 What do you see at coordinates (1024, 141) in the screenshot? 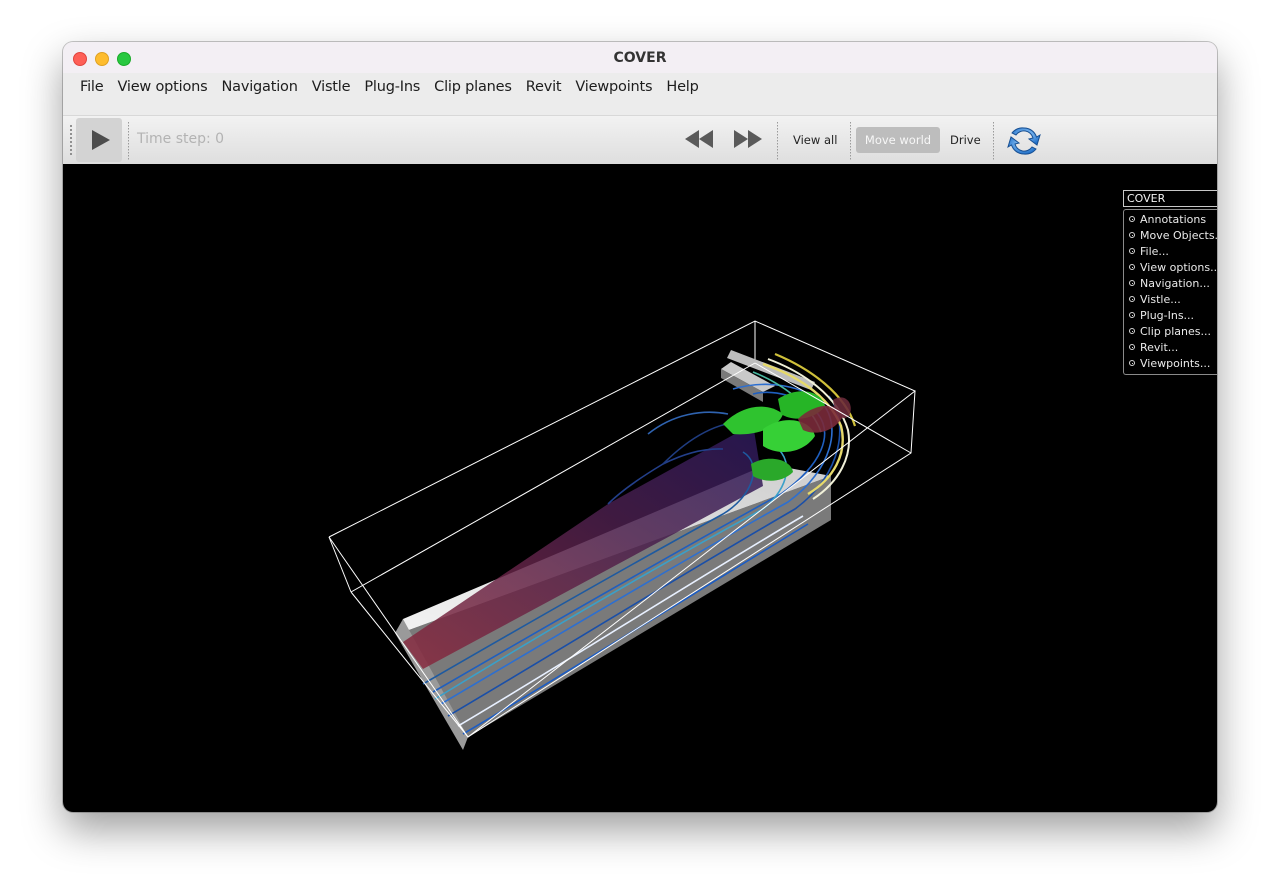
I see `sync-icon` at bounding box center [1024, 141].